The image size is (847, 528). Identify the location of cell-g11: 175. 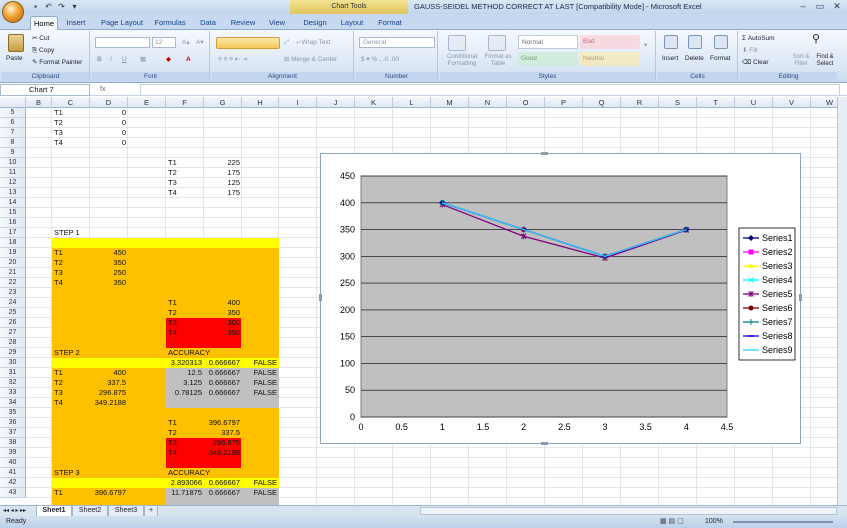
(223, 173).